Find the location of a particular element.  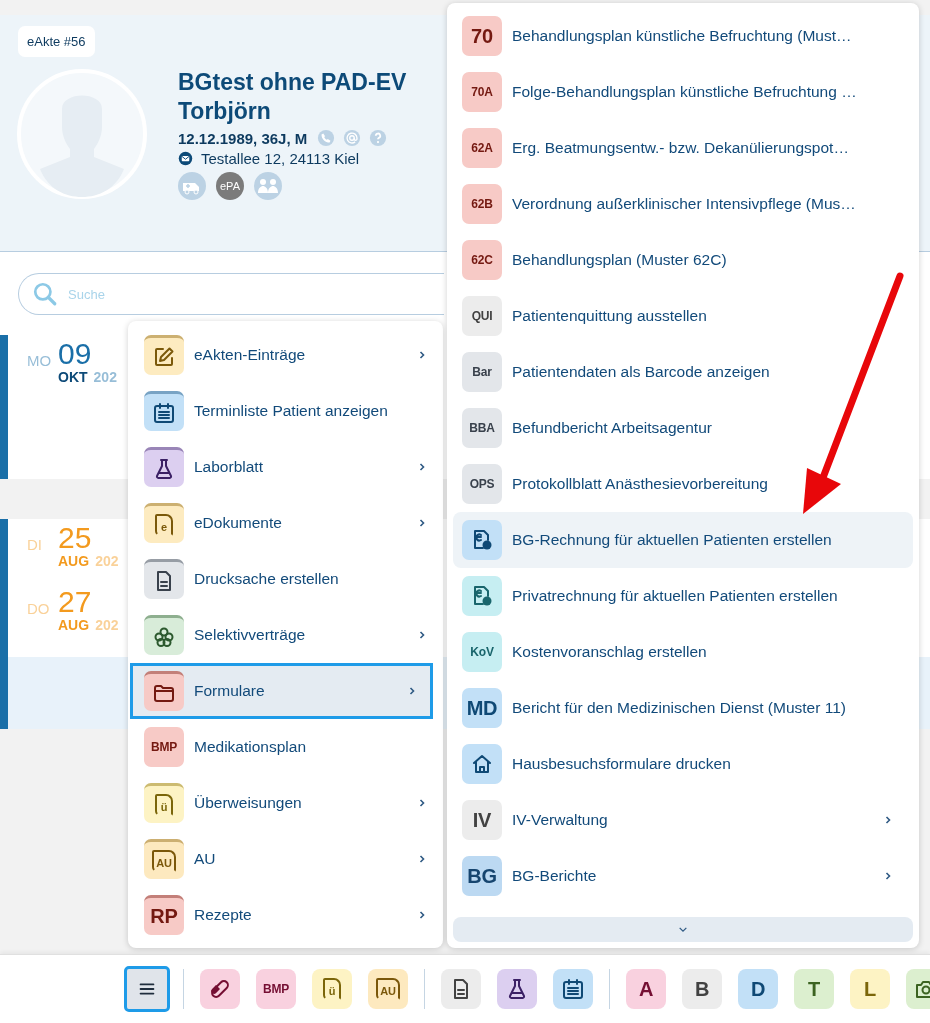

menu-item: RP Rezepte is located at coordinates (285, 915).